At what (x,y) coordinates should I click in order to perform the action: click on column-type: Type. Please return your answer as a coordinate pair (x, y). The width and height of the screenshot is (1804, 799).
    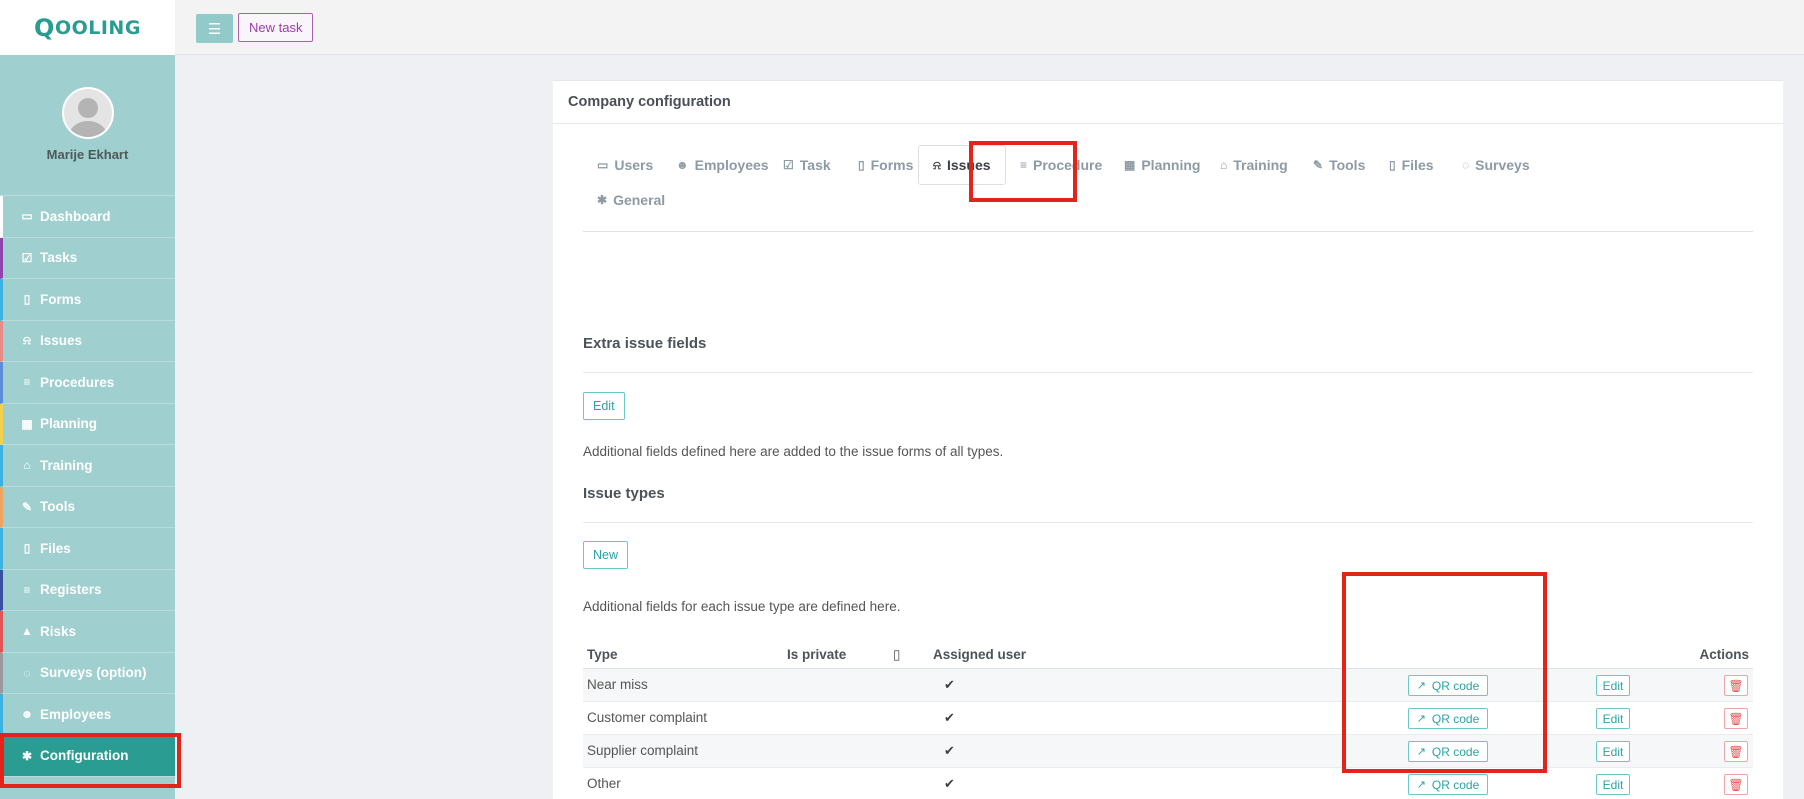
    Looking at the image, I should click on (602, 654).